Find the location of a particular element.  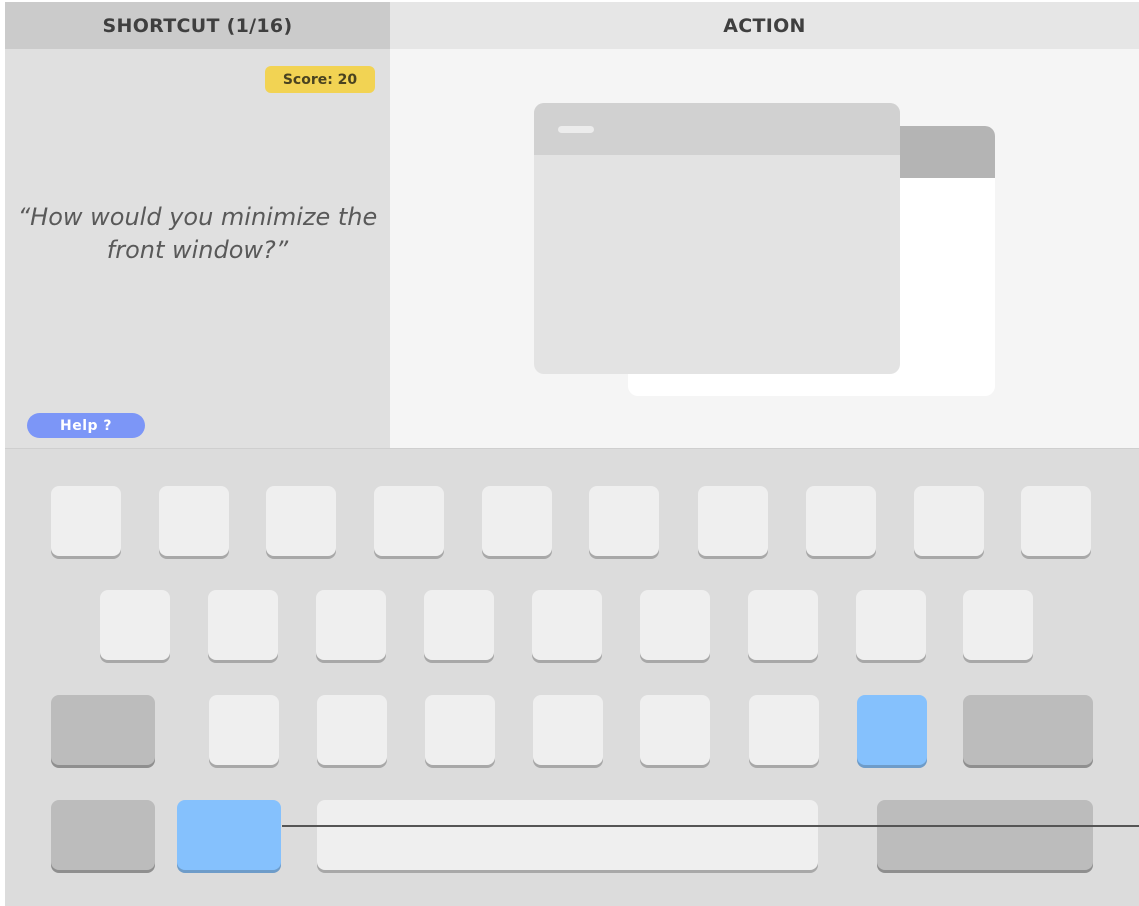

front-window-illustration is located at coordinates (717, 238).